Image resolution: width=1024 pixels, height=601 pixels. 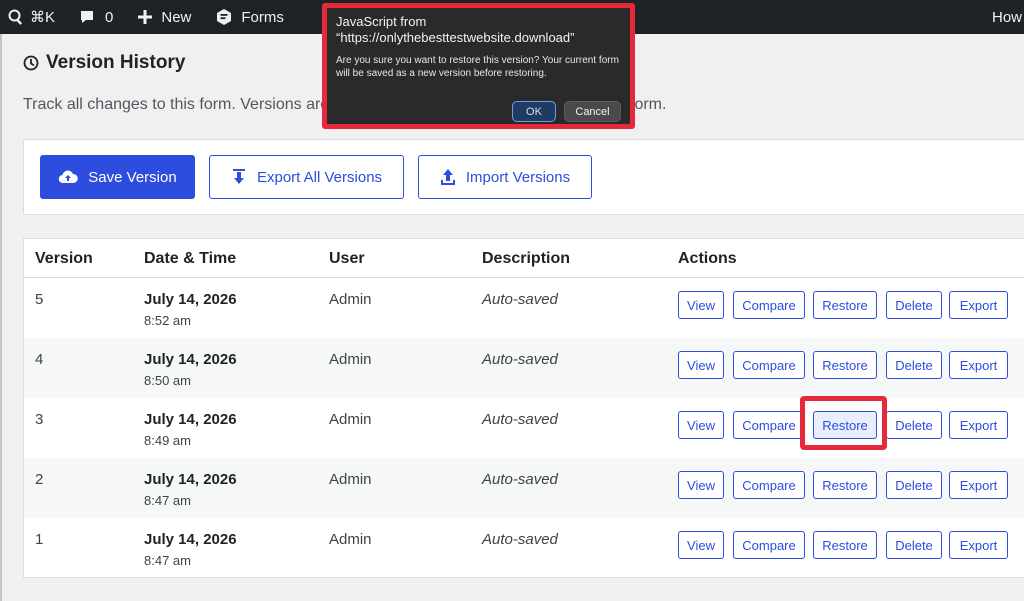 I want to click on dialog-ok-button: OK, so click(x=534, y=111).